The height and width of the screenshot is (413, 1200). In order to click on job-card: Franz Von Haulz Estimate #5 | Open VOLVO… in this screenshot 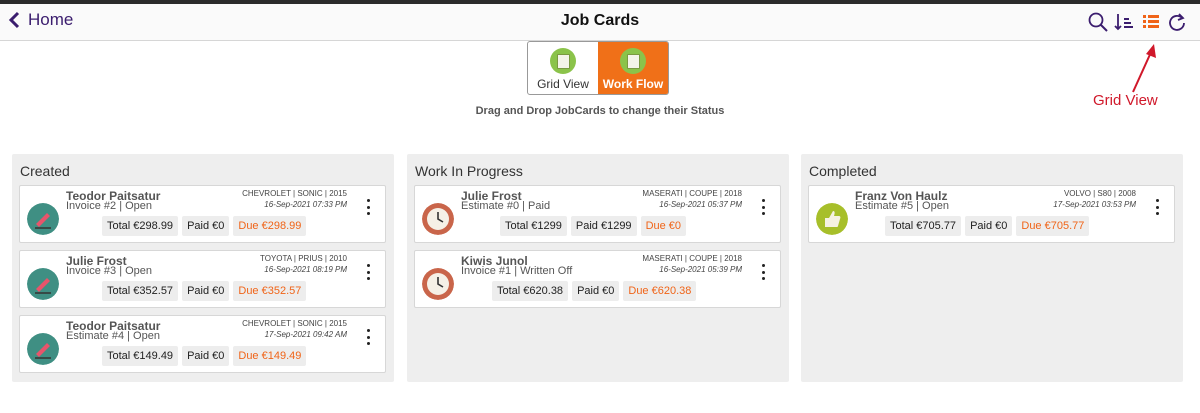, I will do `click(991, 214)`.